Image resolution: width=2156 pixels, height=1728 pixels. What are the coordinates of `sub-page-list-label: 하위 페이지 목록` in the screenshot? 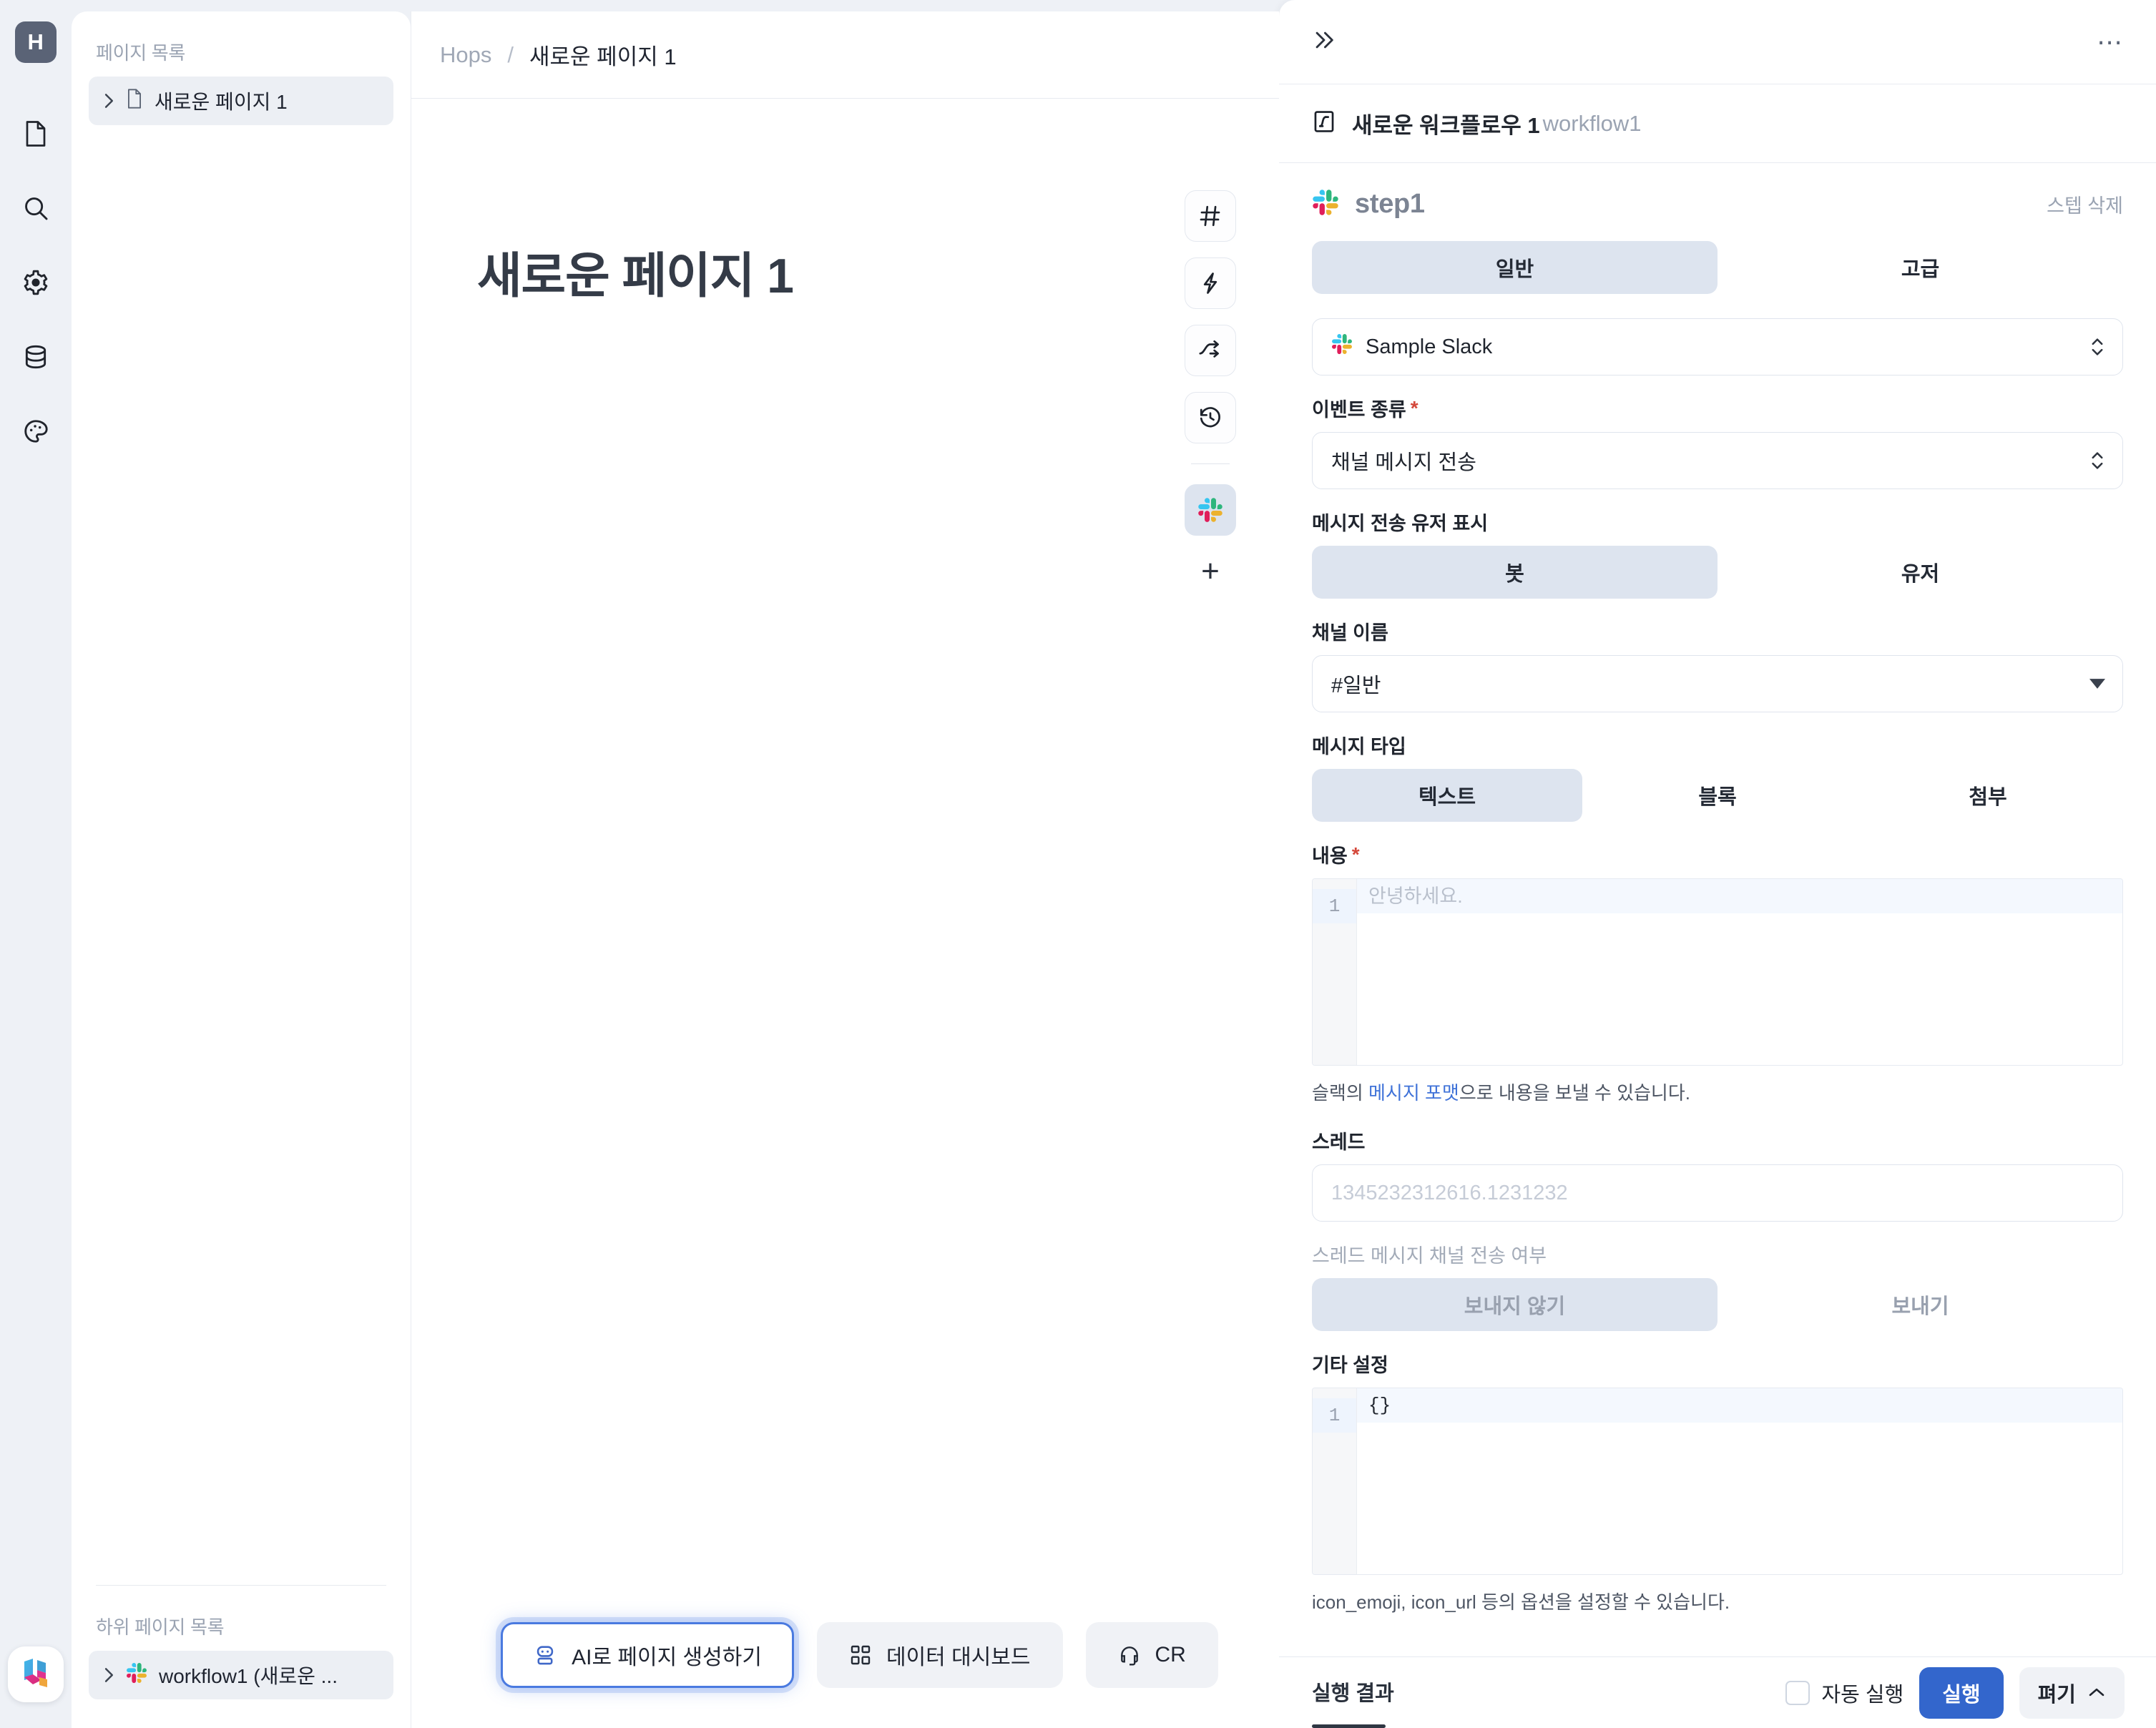 It's located at (161, 1627).